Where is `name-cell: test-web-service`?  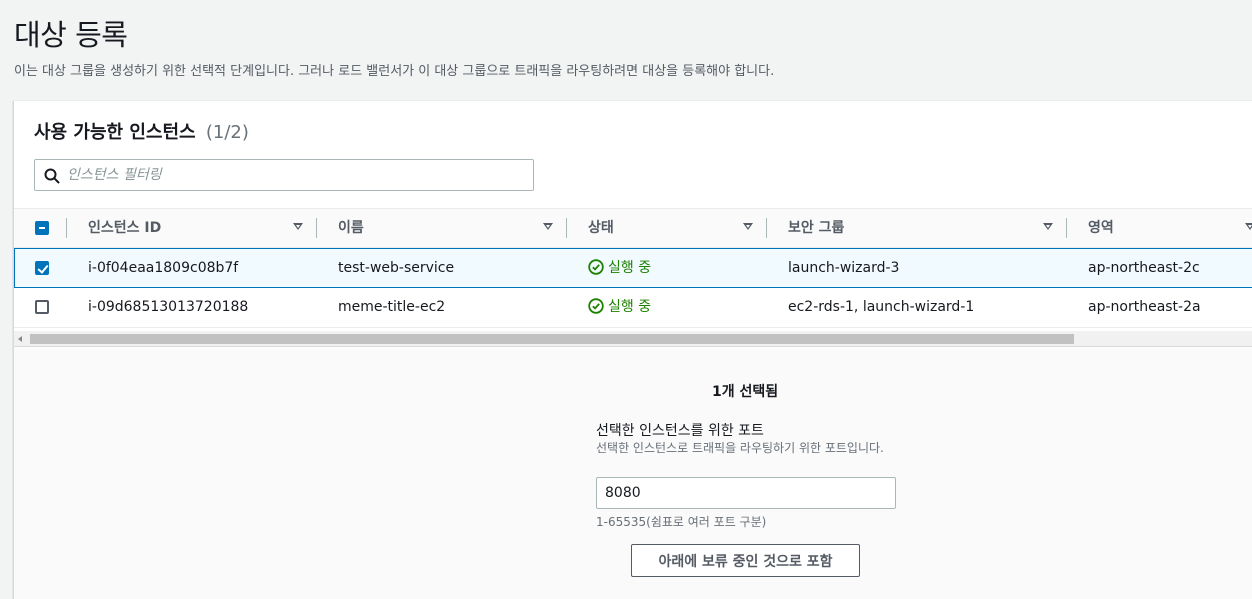 name-cell: test-web-service is located at coordinates (396, 268).